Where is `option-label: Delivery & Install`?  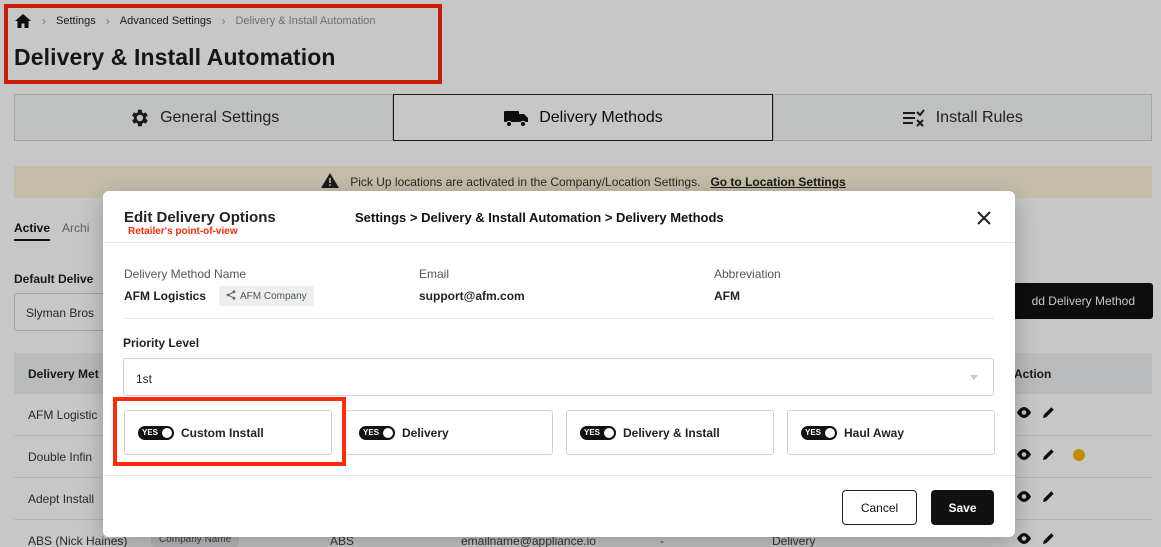
option-label: Delivery & Install is located at coordinates (671, 432).